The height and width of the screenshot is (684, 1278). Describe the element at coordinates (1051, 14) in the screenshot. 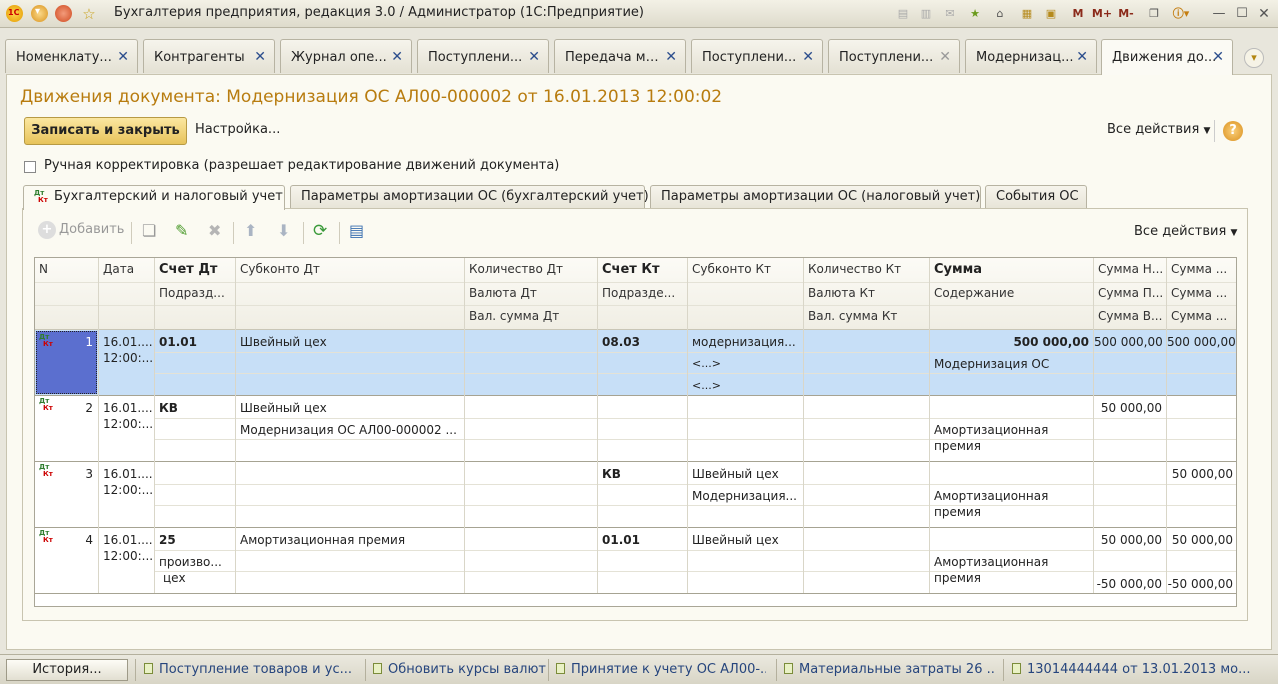

I see `calendar-icon: ▣` at that location.